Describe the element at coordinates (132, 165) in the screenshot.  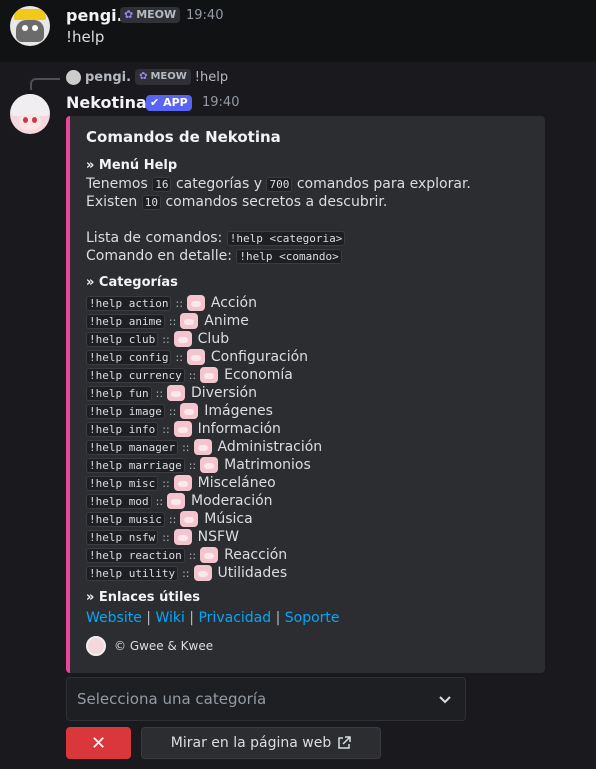
I see `menu-header: » Menú Help` at that location.